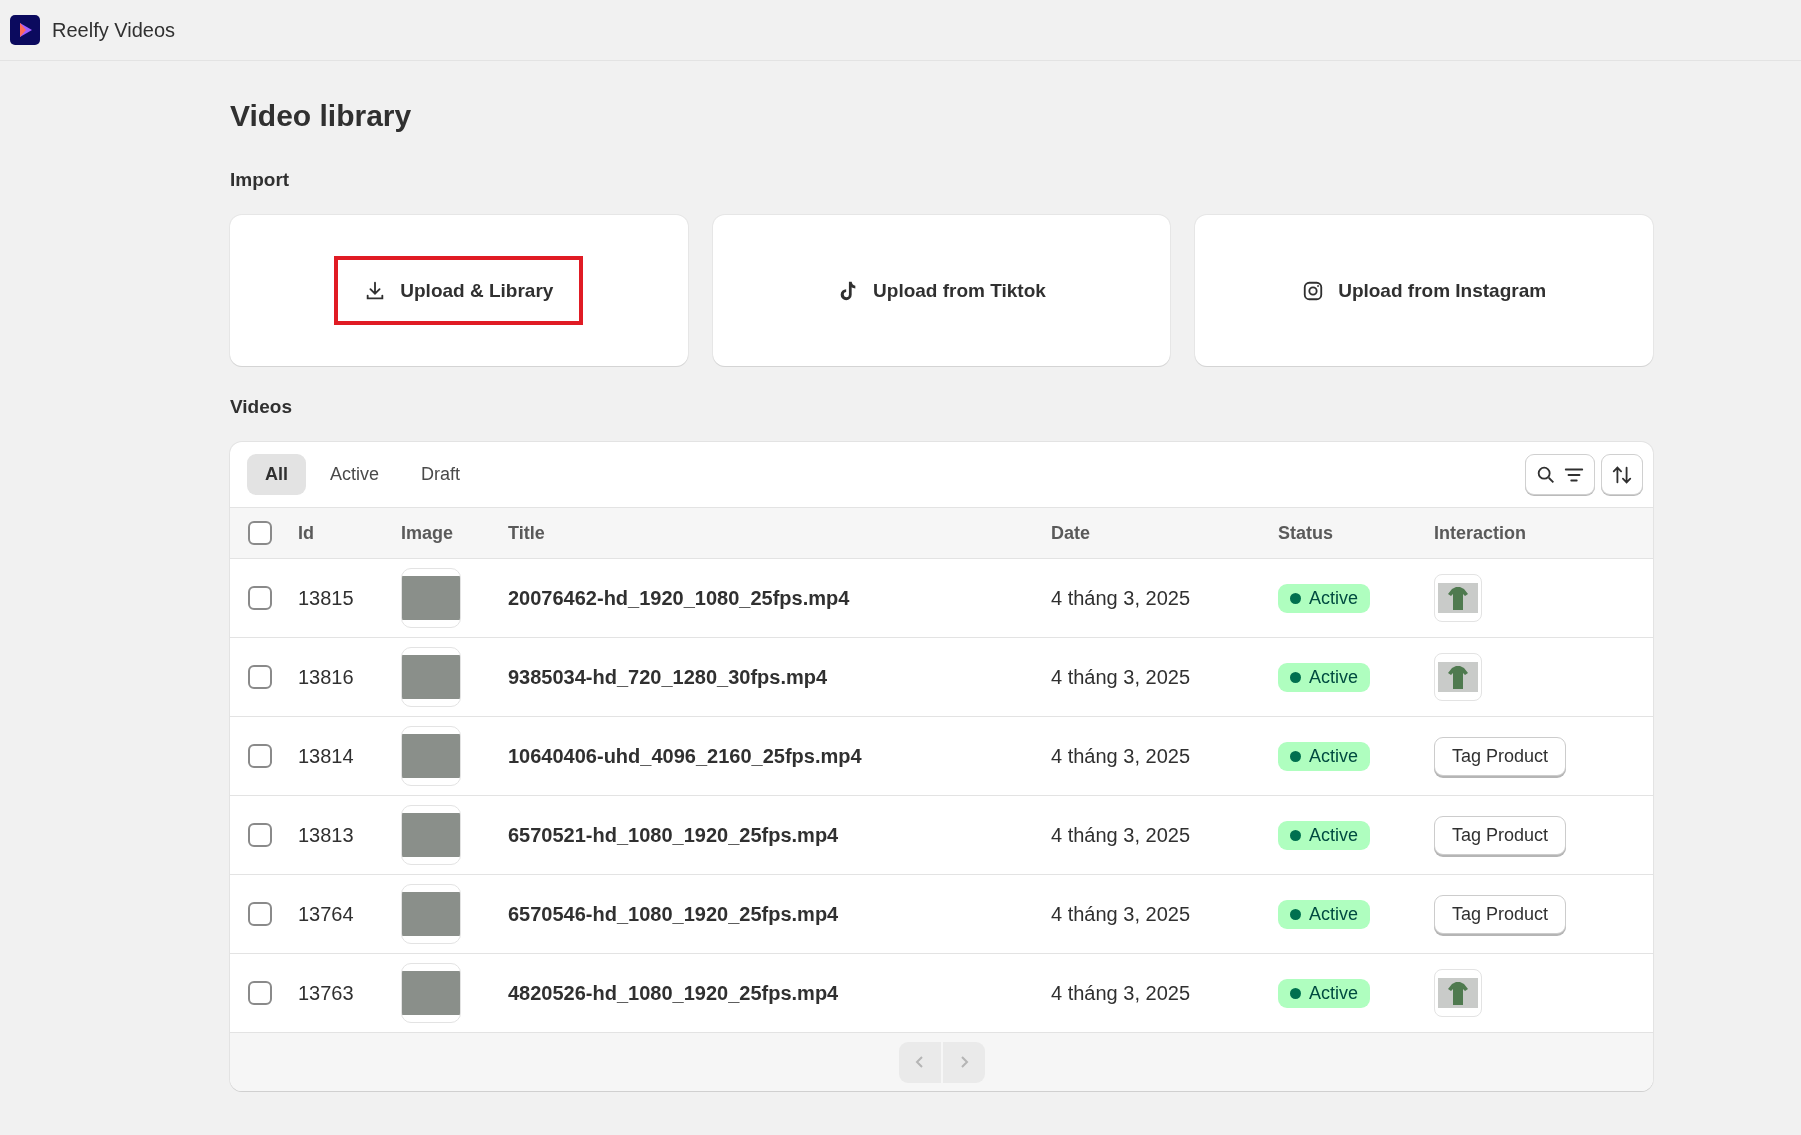 The height and width of the screenshot is (1135, 1801). I want to click on id-cell-text: 13816, so click(326, 677).